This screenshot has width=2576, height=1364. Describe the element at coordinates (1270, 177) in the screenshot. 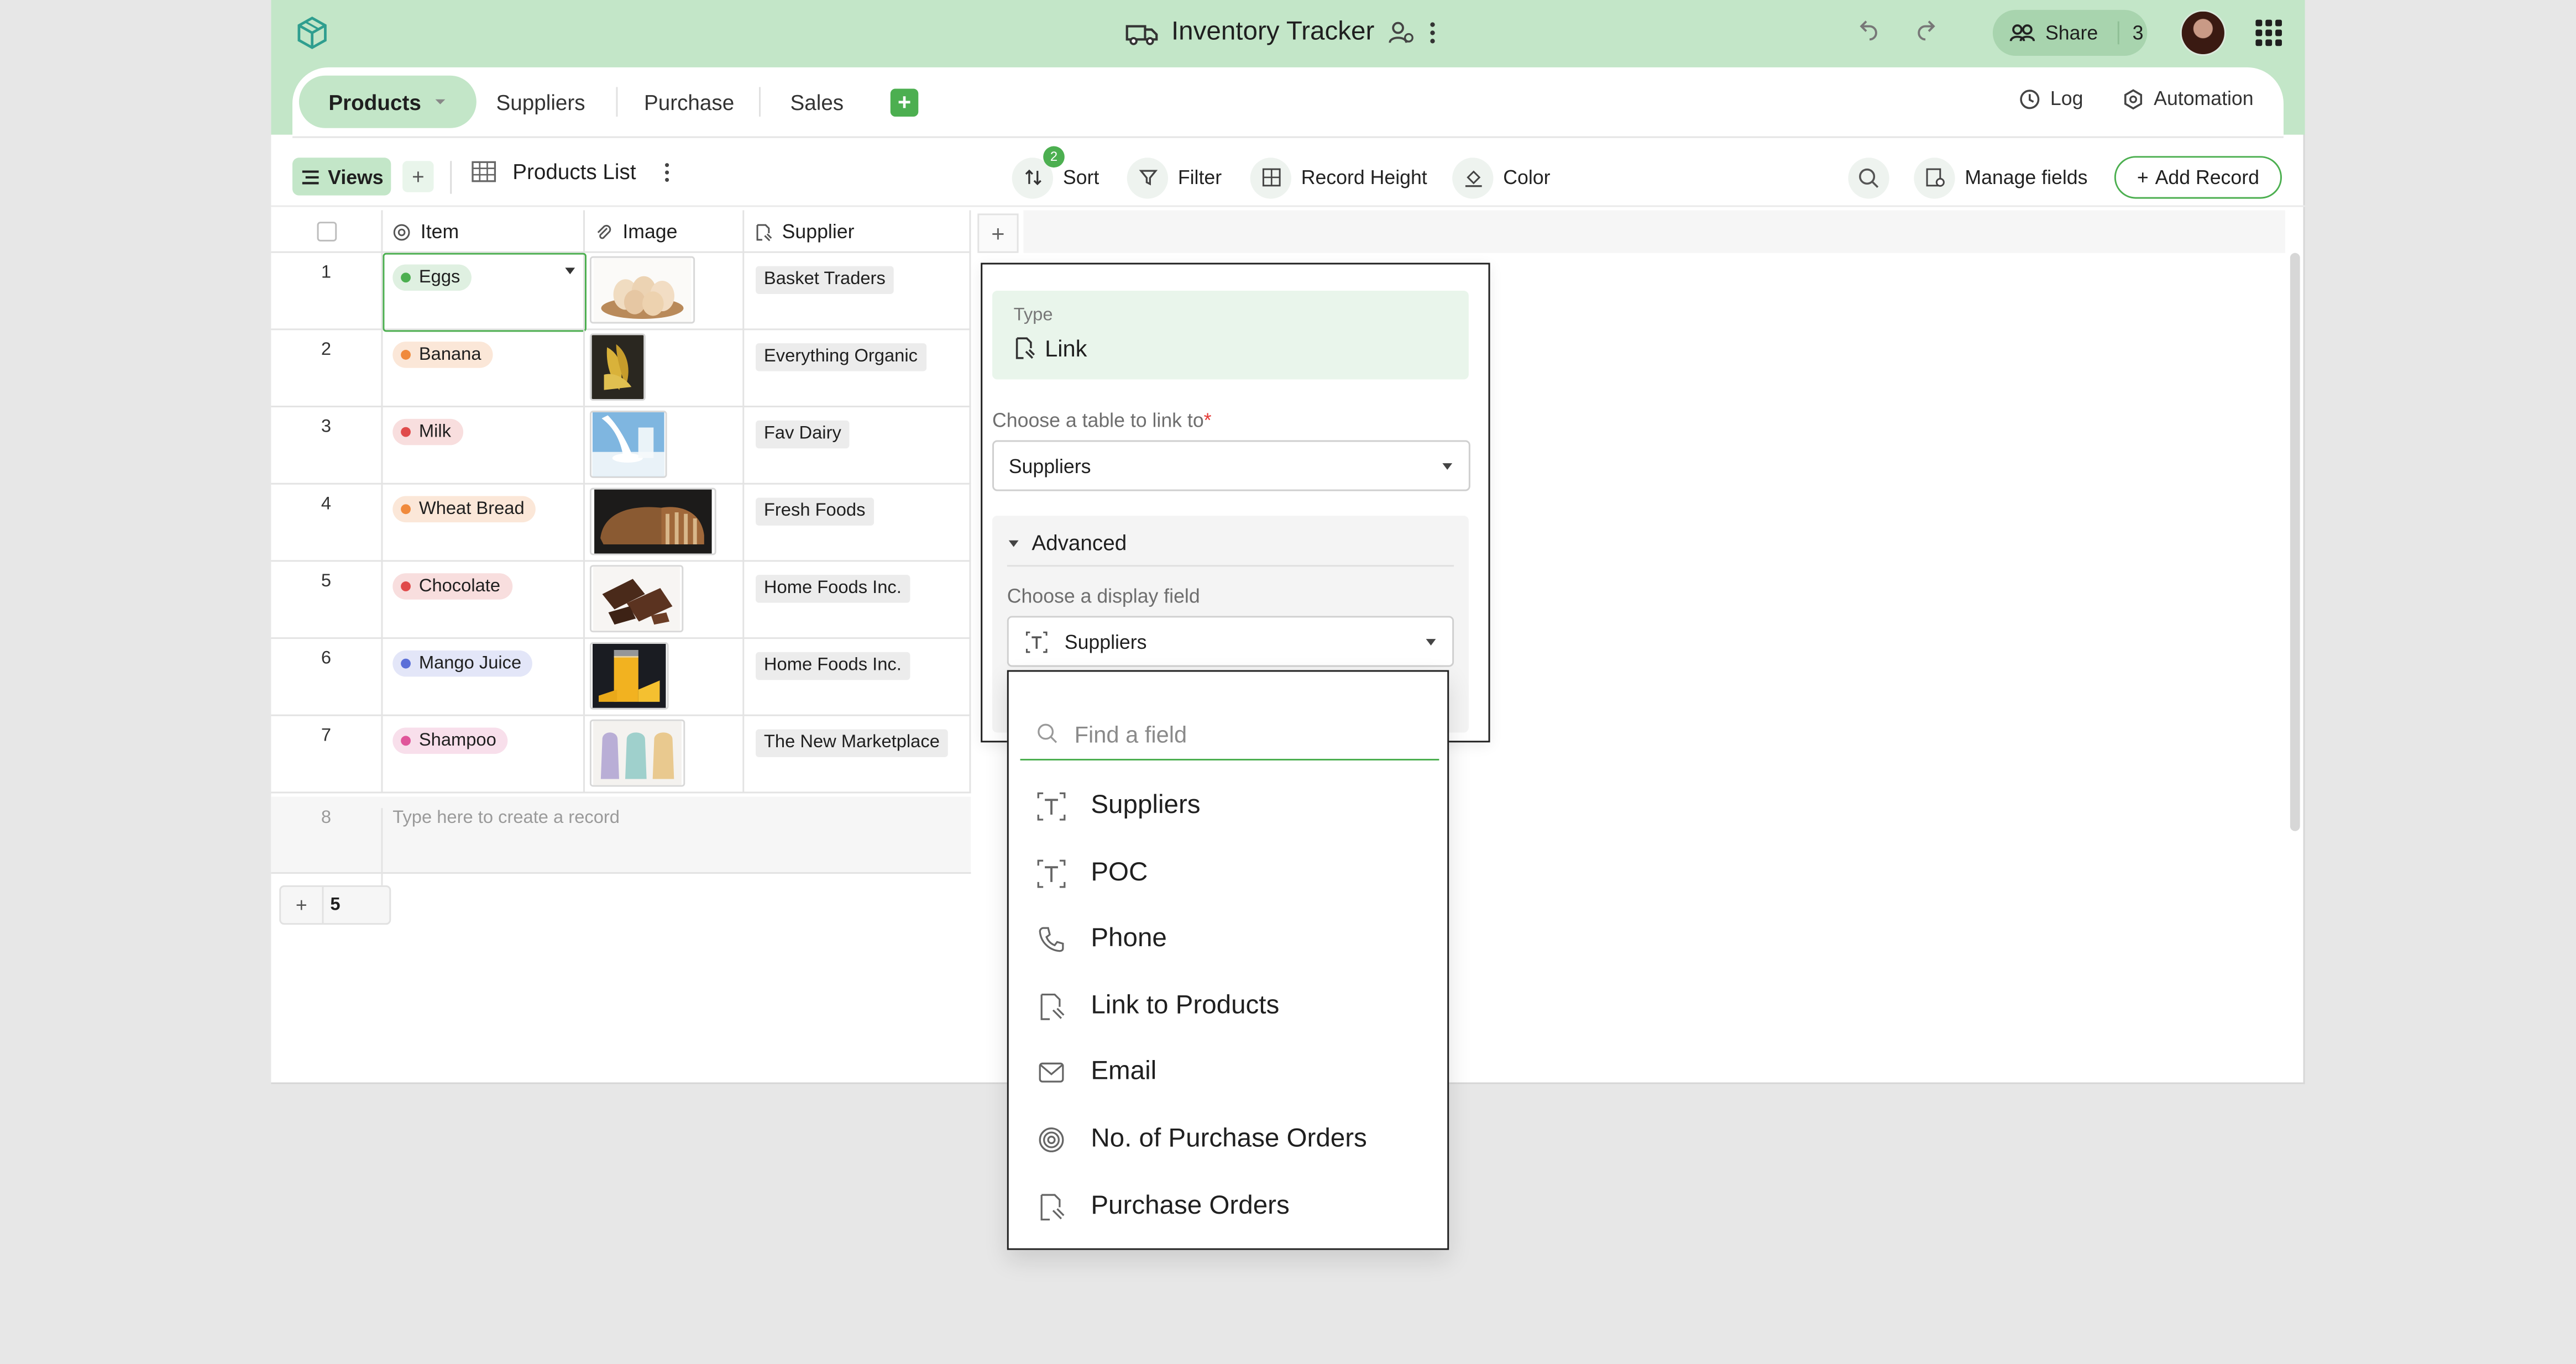

I see `record-height-icon` at that location.